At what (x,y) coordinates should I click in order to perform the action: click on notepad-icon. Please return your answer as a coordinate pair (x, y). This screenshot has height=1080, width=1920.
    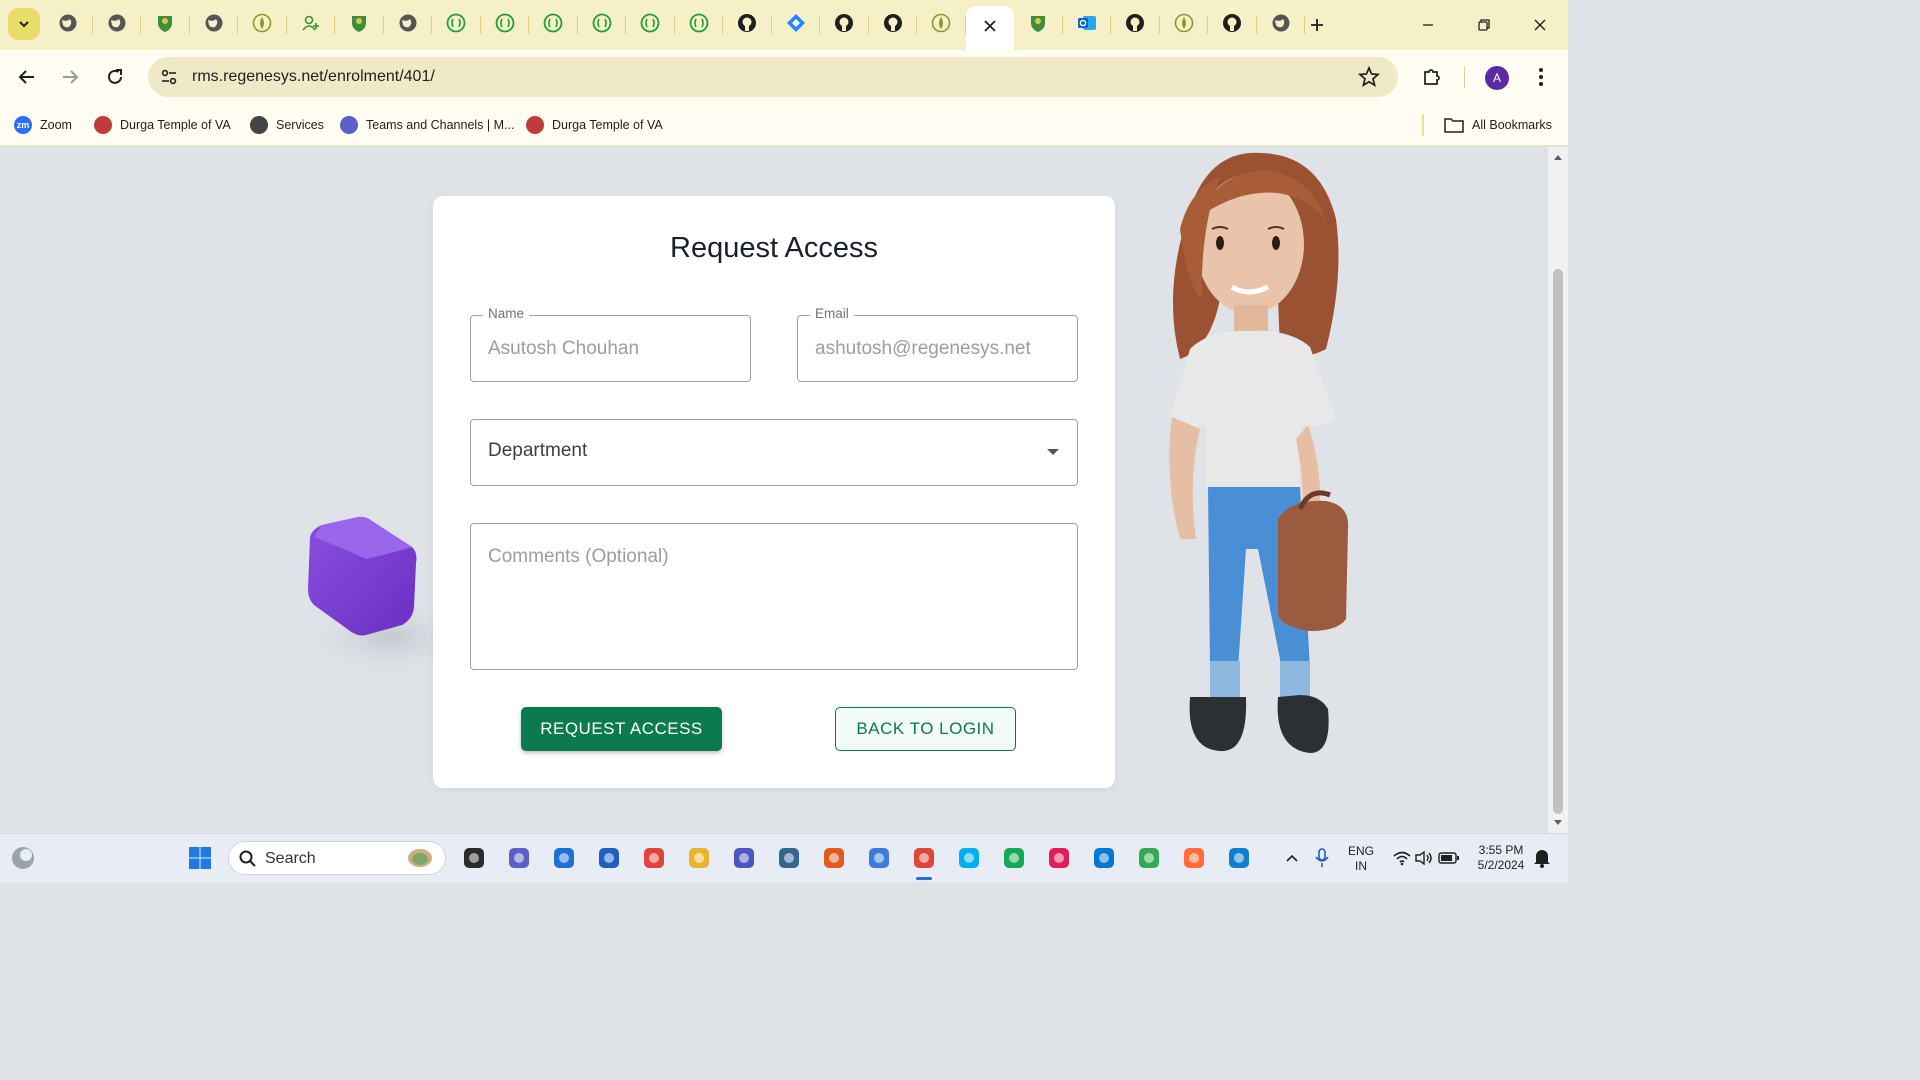
    Looking at the image, I should click on (879, 858).